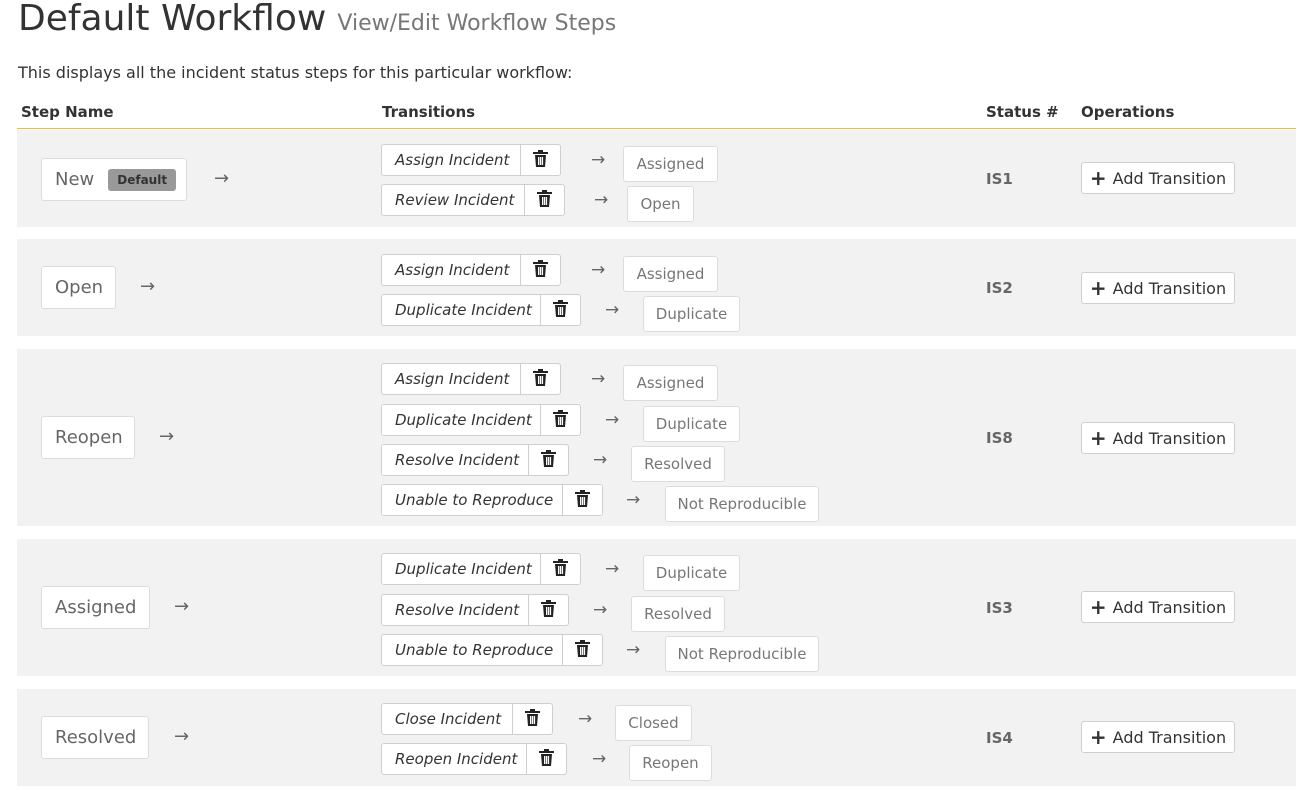  What do you see at coordinates (999, 608) in the screenshot?
I see `status-number: IS3` at bounding box center [999, 608].